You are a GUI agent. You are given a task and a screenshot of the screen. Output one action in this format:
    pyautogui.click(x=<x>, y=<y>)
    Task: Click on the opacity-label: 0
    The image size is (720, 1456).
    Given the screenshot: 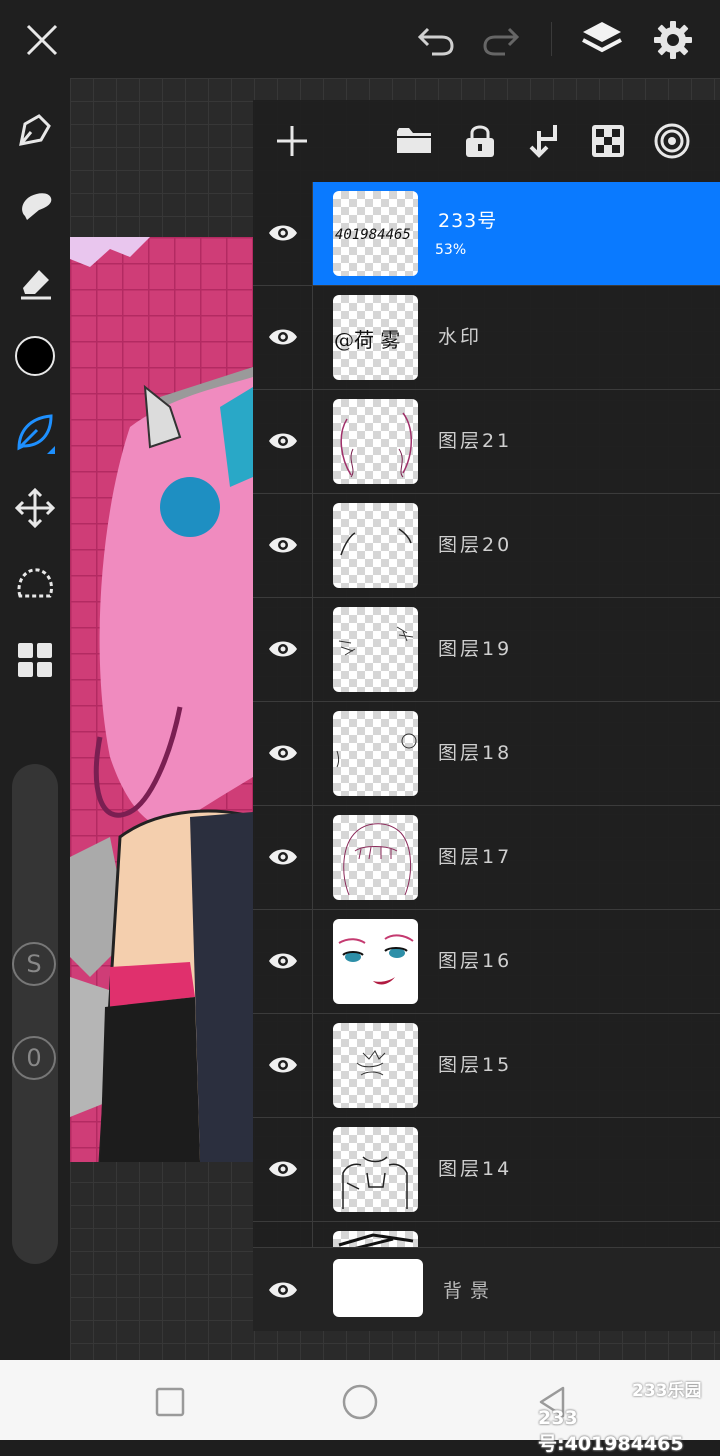 What is the action you would take?
    pyautogui.click(x=34, y=1058)
    